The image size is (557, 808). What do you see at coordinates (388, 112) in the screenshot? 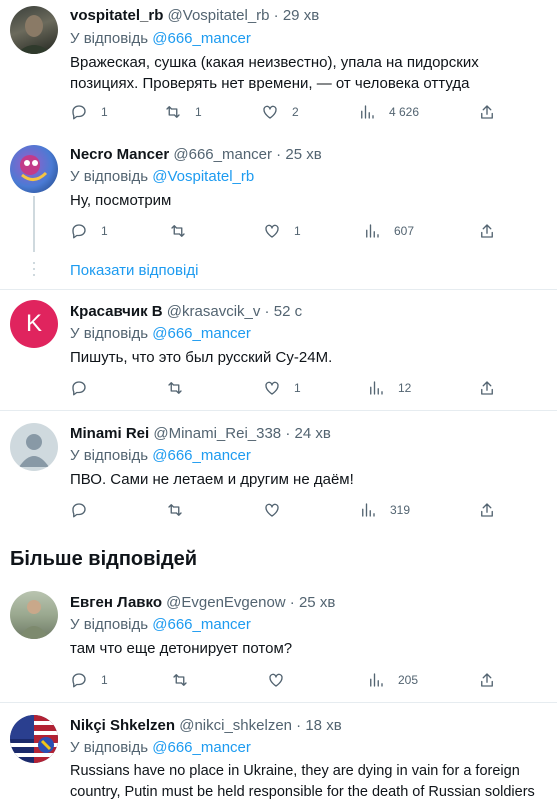
I see `views-button: 4 626` at bounding box center [388, 112].